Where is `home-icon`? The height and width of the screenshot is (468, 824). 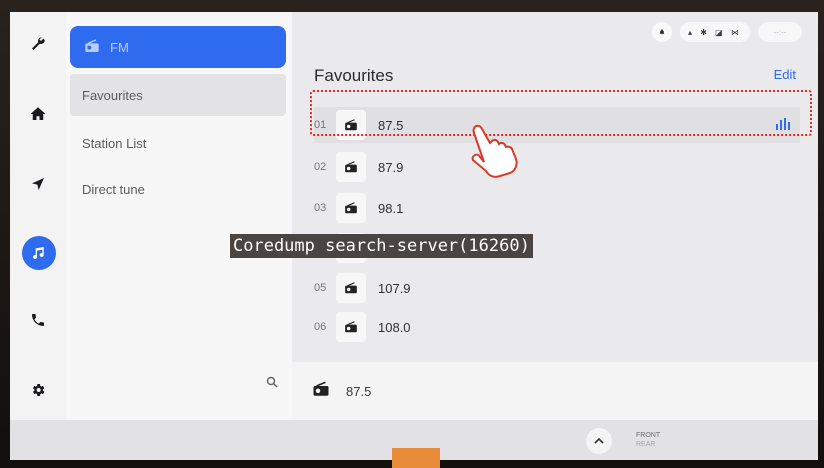
home-icon is located at coordinates (38, 114).